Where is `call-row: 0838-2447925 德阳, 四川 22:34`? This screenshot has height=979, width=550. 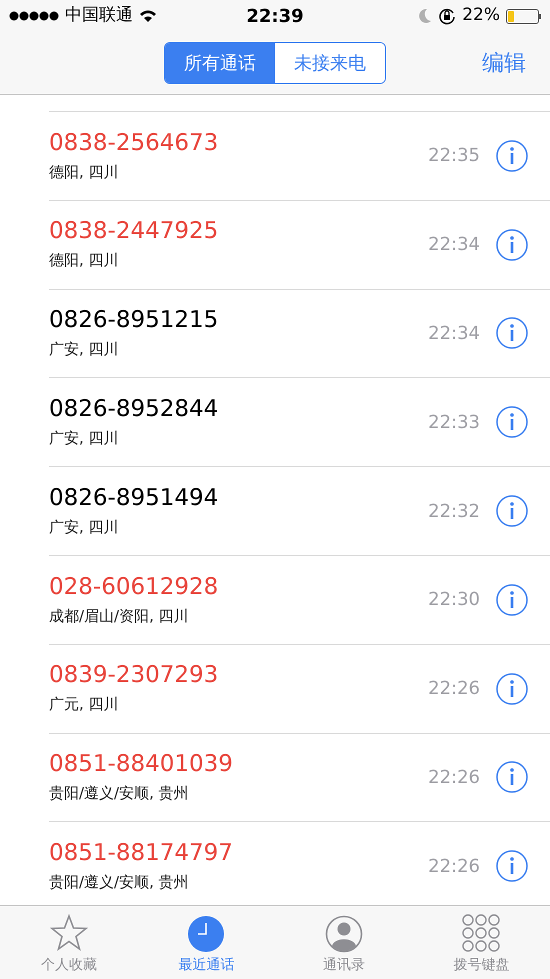
call-row: 0838-2447925 德阳, 四川 22:34 is located at coordinates (299, 245).